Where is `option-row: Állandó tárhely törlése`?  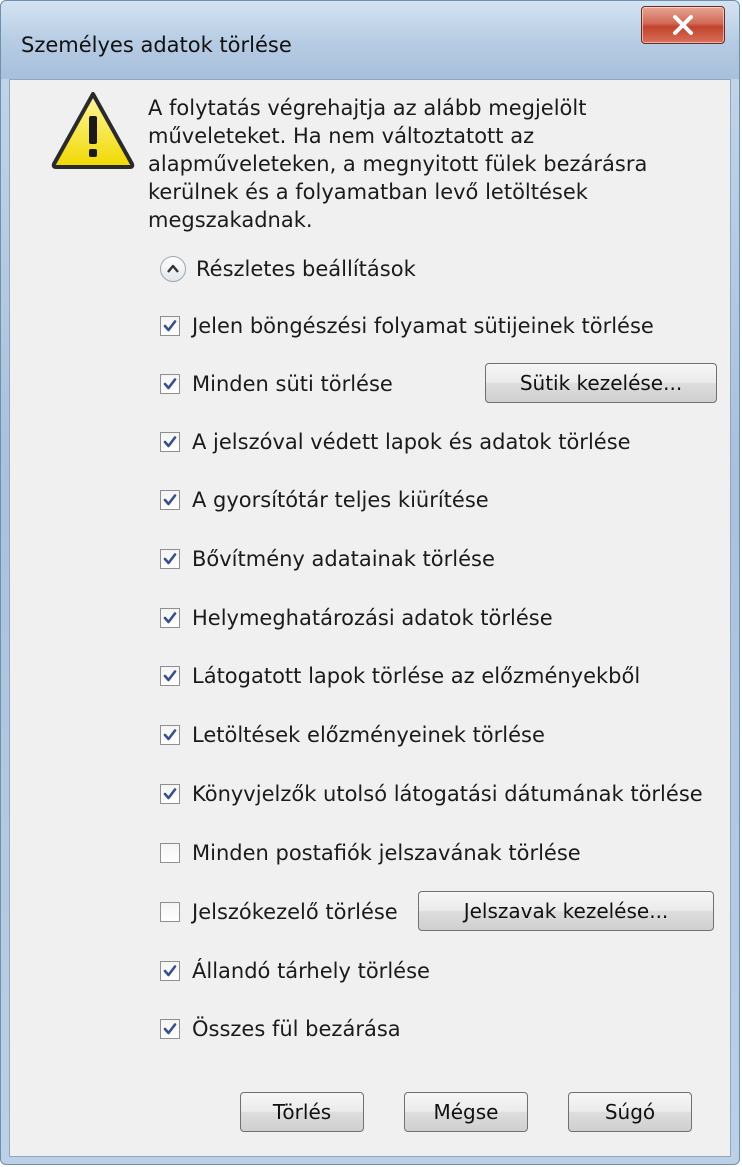 option-row: Állandó tárhely törlése is located at coordinates (295, 971).